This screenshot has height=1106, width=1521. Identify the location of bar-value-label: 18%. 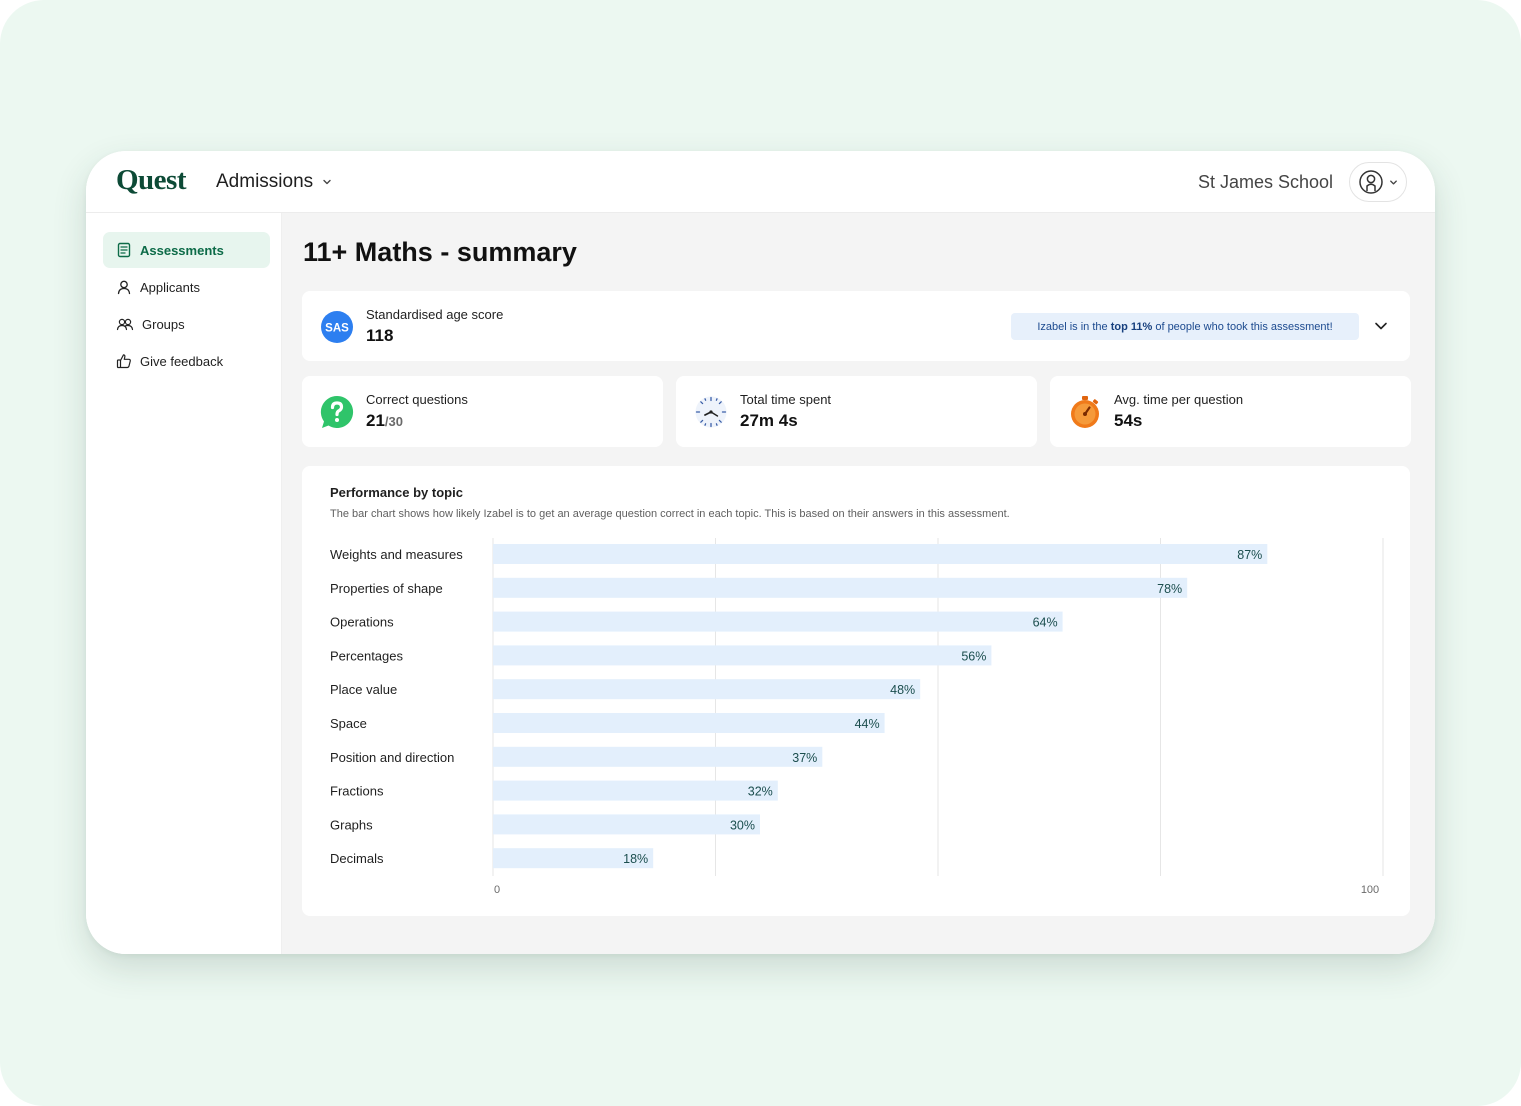
(635, 859).